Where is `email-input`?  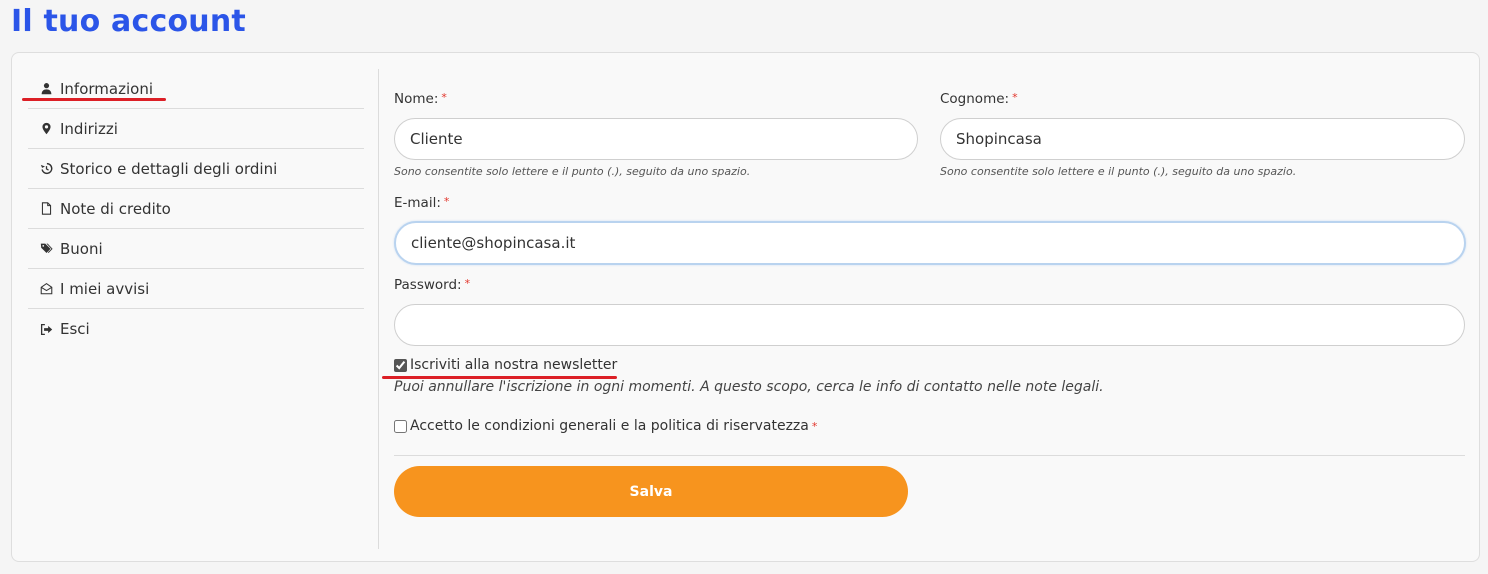
email-input is located at coordinates (930, 243).